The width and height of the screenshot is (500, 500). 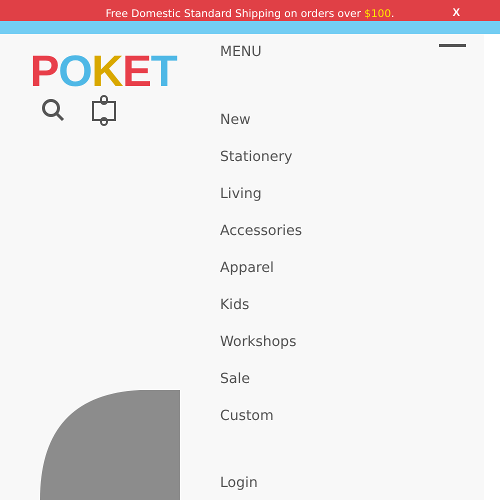 What do you see at coordinates (104, 111) in the screenshot?
I see `shopping-bag-icon` at bounding box center [104, 111].